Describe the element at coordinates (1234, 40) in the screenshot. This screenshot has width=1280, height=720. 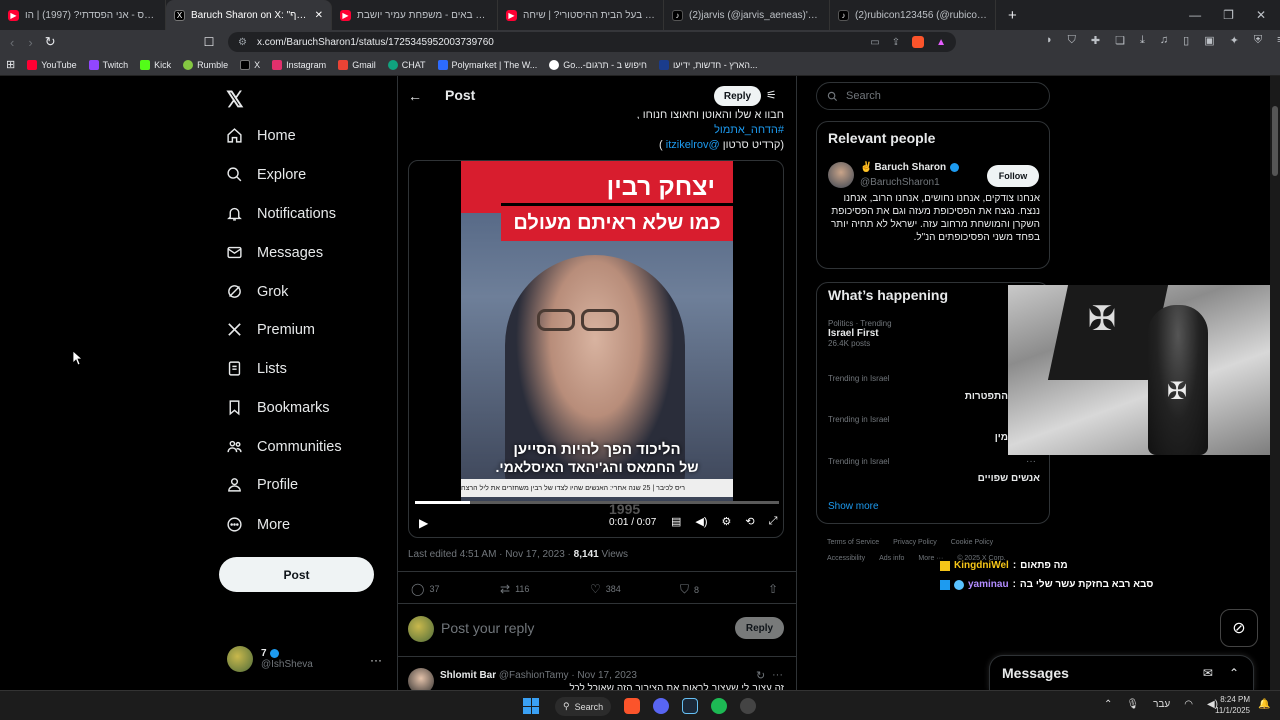
I see `leo-icon: ✦` at that location.